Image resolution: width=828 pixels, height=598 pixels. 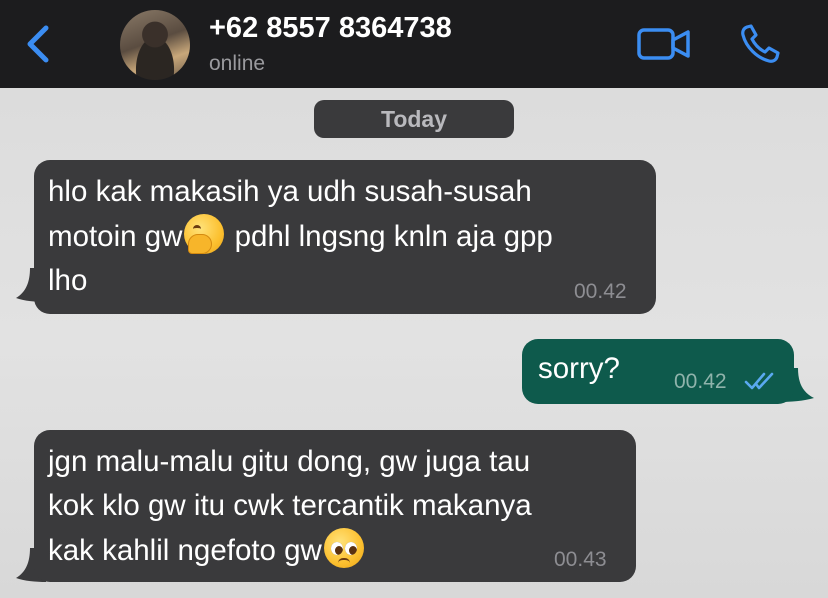 I want to click on message-text: sorry?, so click(x=579, y=368).